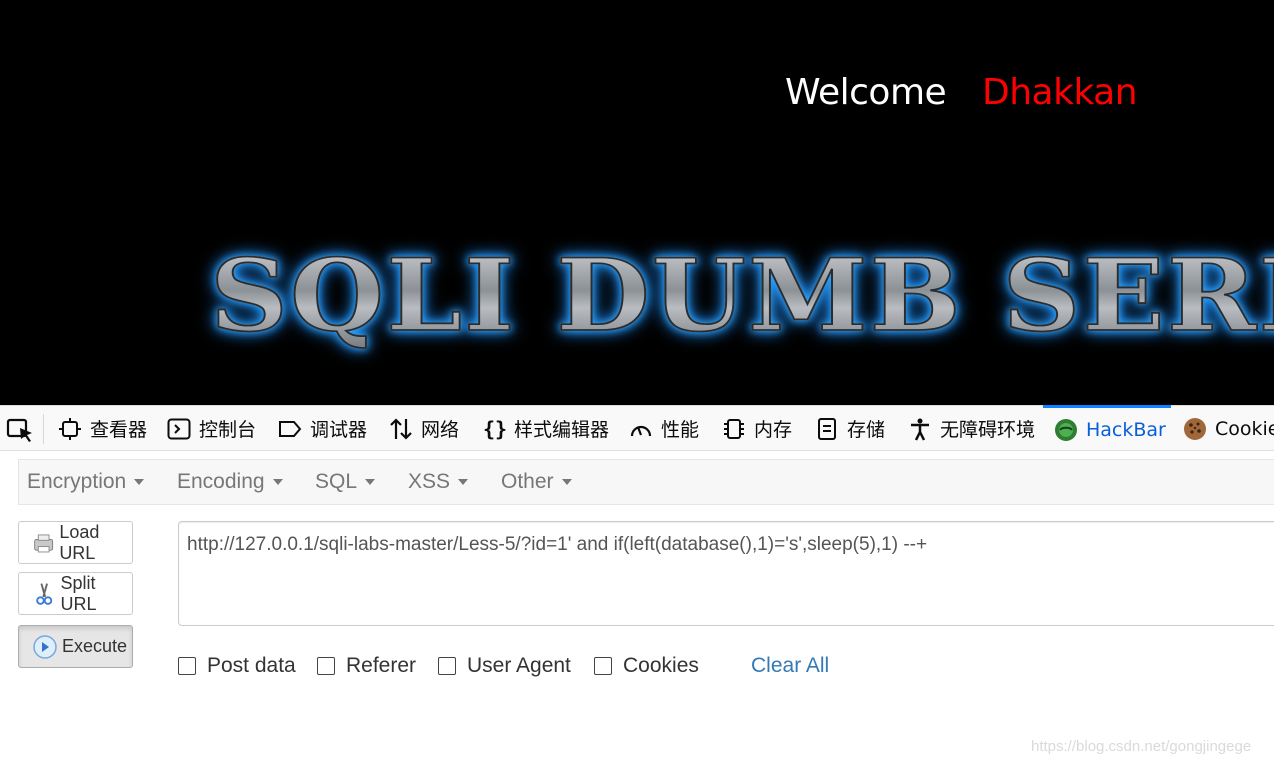 Image resolution: width=1274 pixels, height=766 pixels. I want to click on menu-encryption: Encryption, so click(86, 482).